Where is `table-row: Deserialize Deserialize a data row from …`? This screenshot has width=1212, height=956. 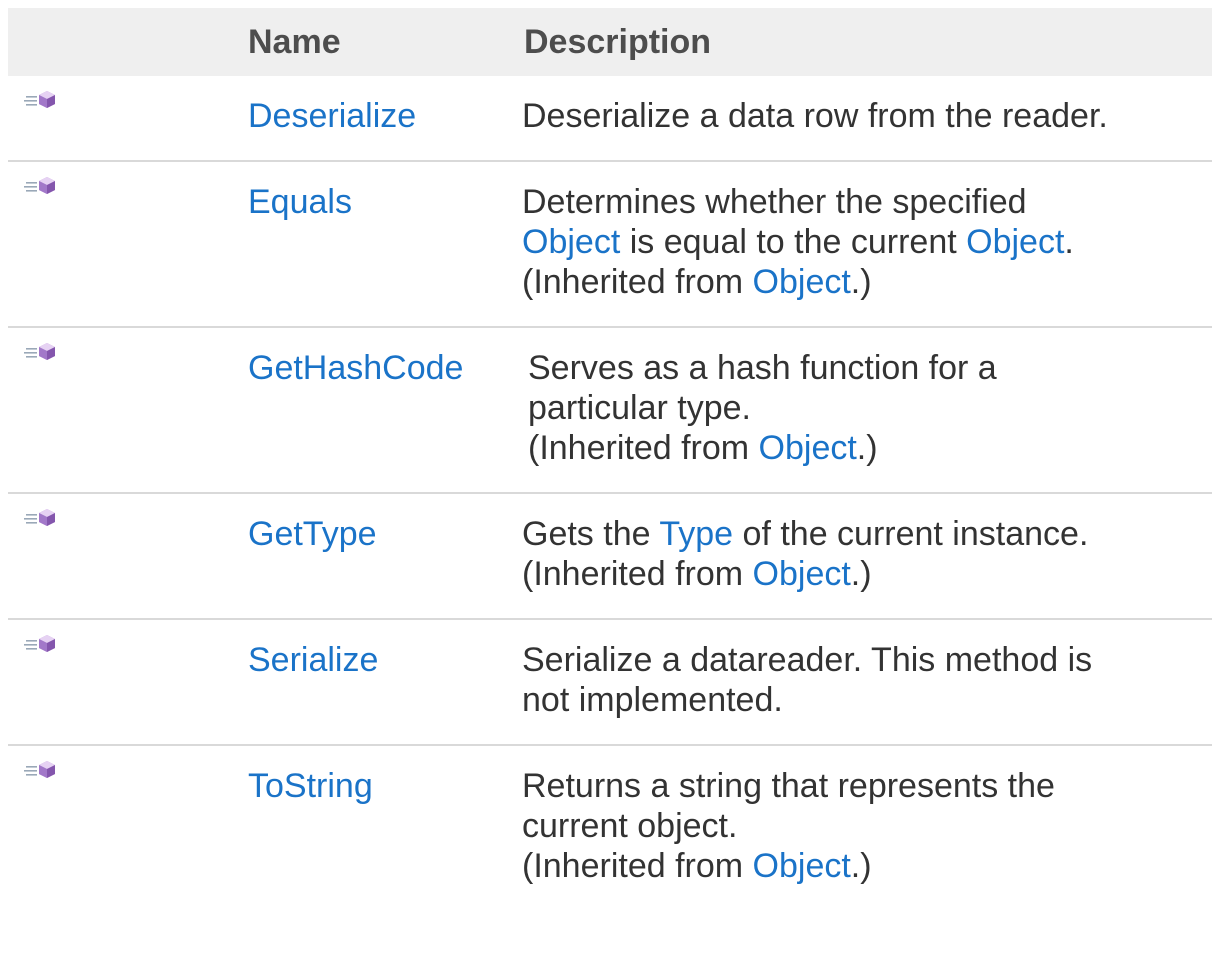 table-row: Deserialize Deserialize a data row from … is located at coordinates (610, 119).